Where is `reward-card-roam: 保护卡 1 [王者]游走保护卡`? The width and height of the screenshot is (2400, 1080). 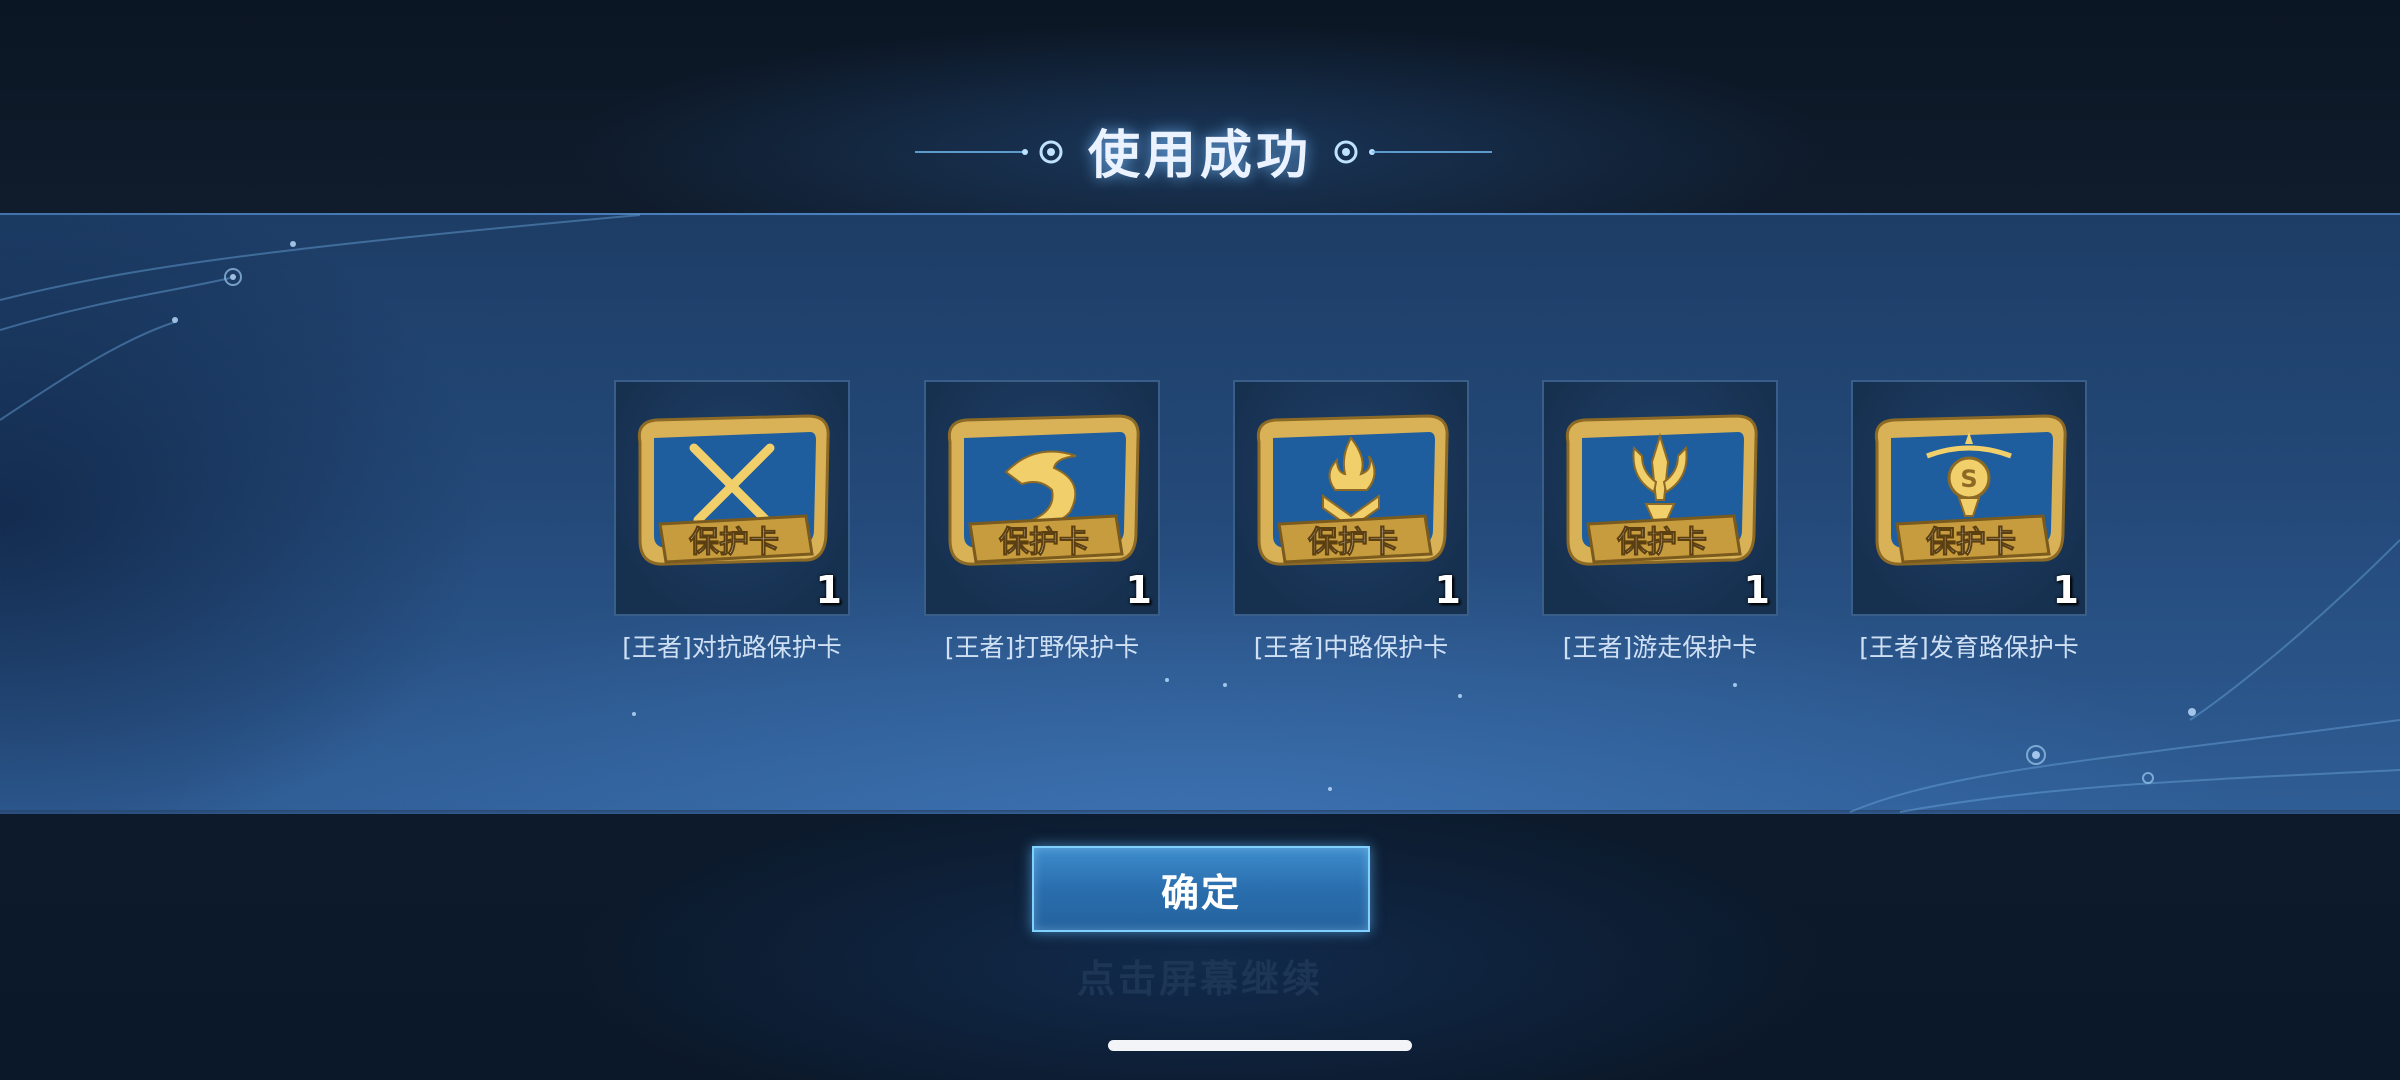 reward-card-roam: 保护卡 1 [王者]游走保护卡 is located at coordinates (1660, 522).